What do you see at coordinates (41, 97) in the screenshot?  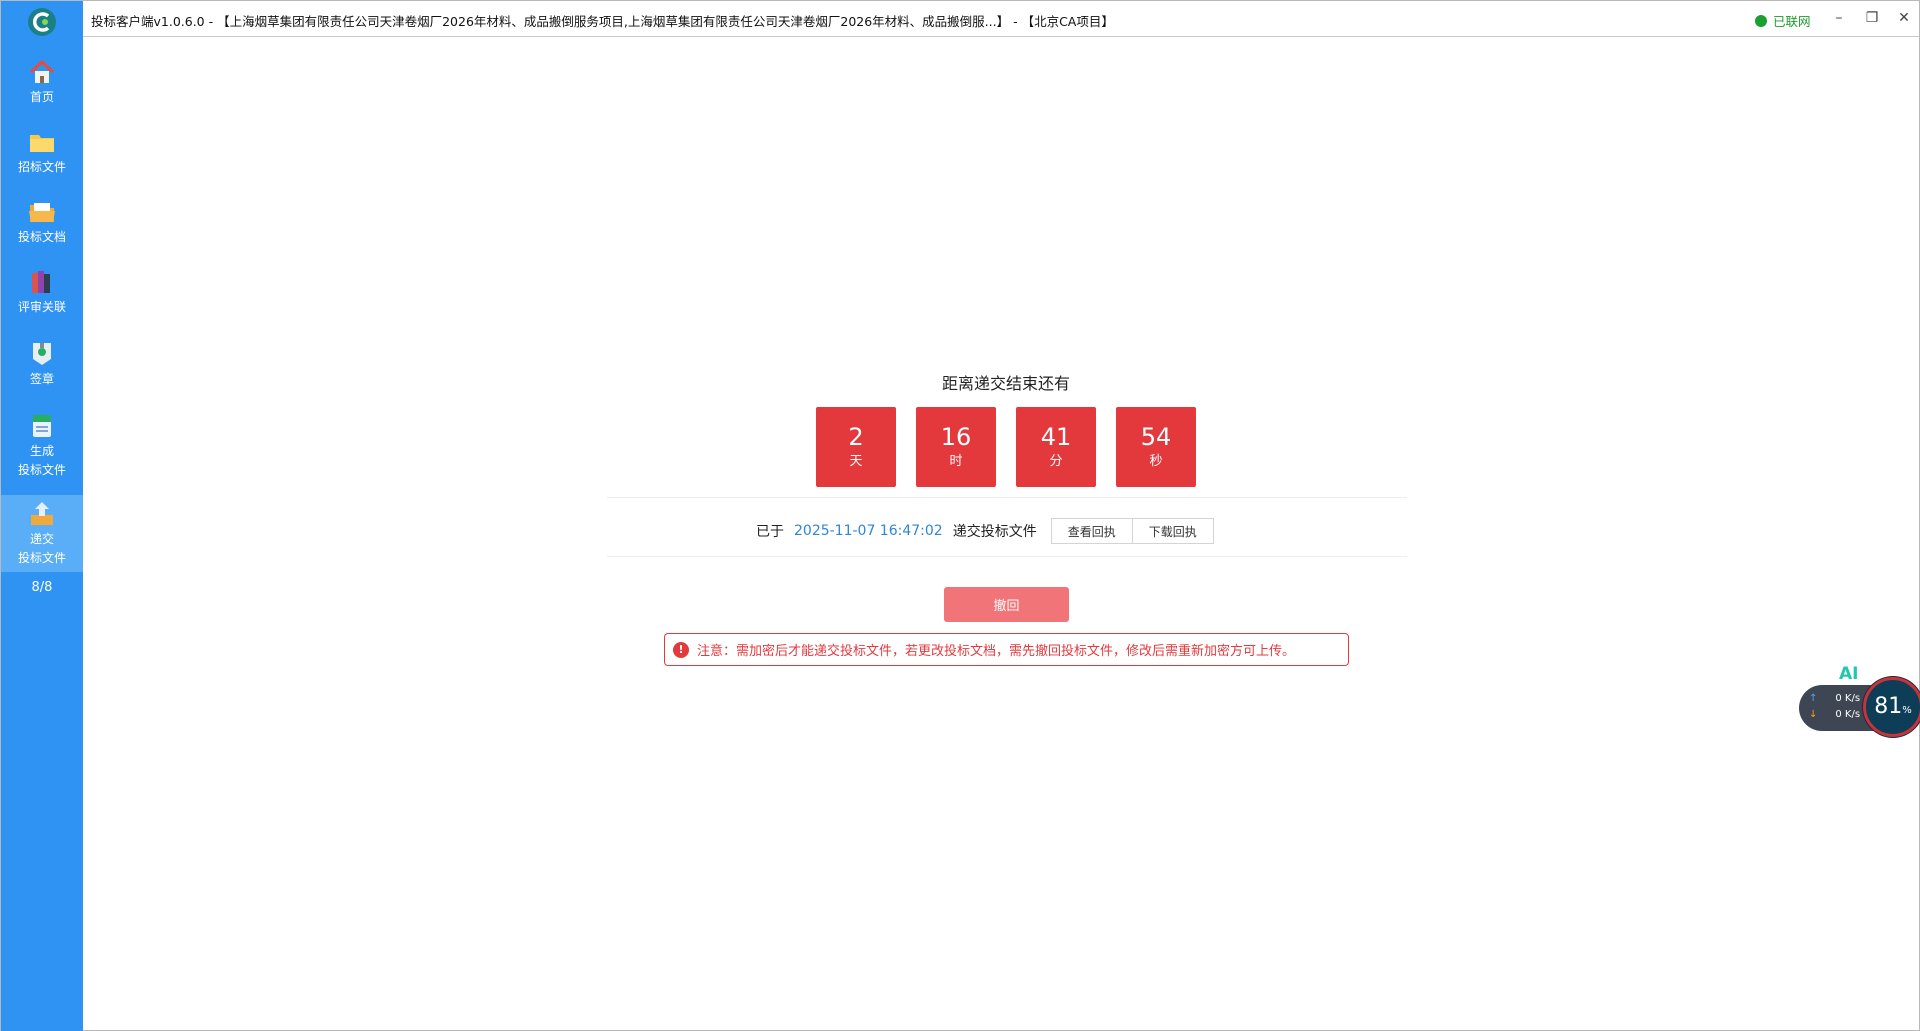 I see `sidebar-item-label: 首页` at bounding box center [41, 97].